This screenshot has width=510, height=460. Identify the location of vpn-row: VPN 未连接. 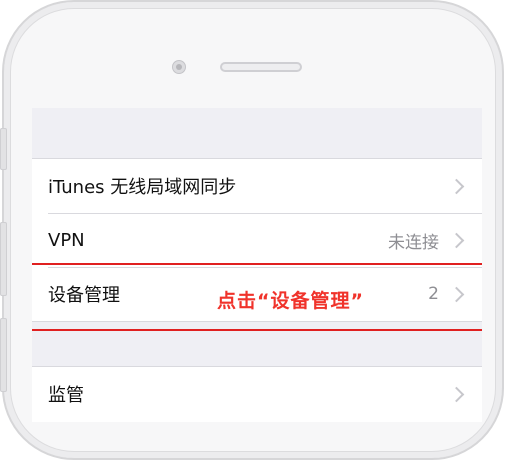
(257, 240).